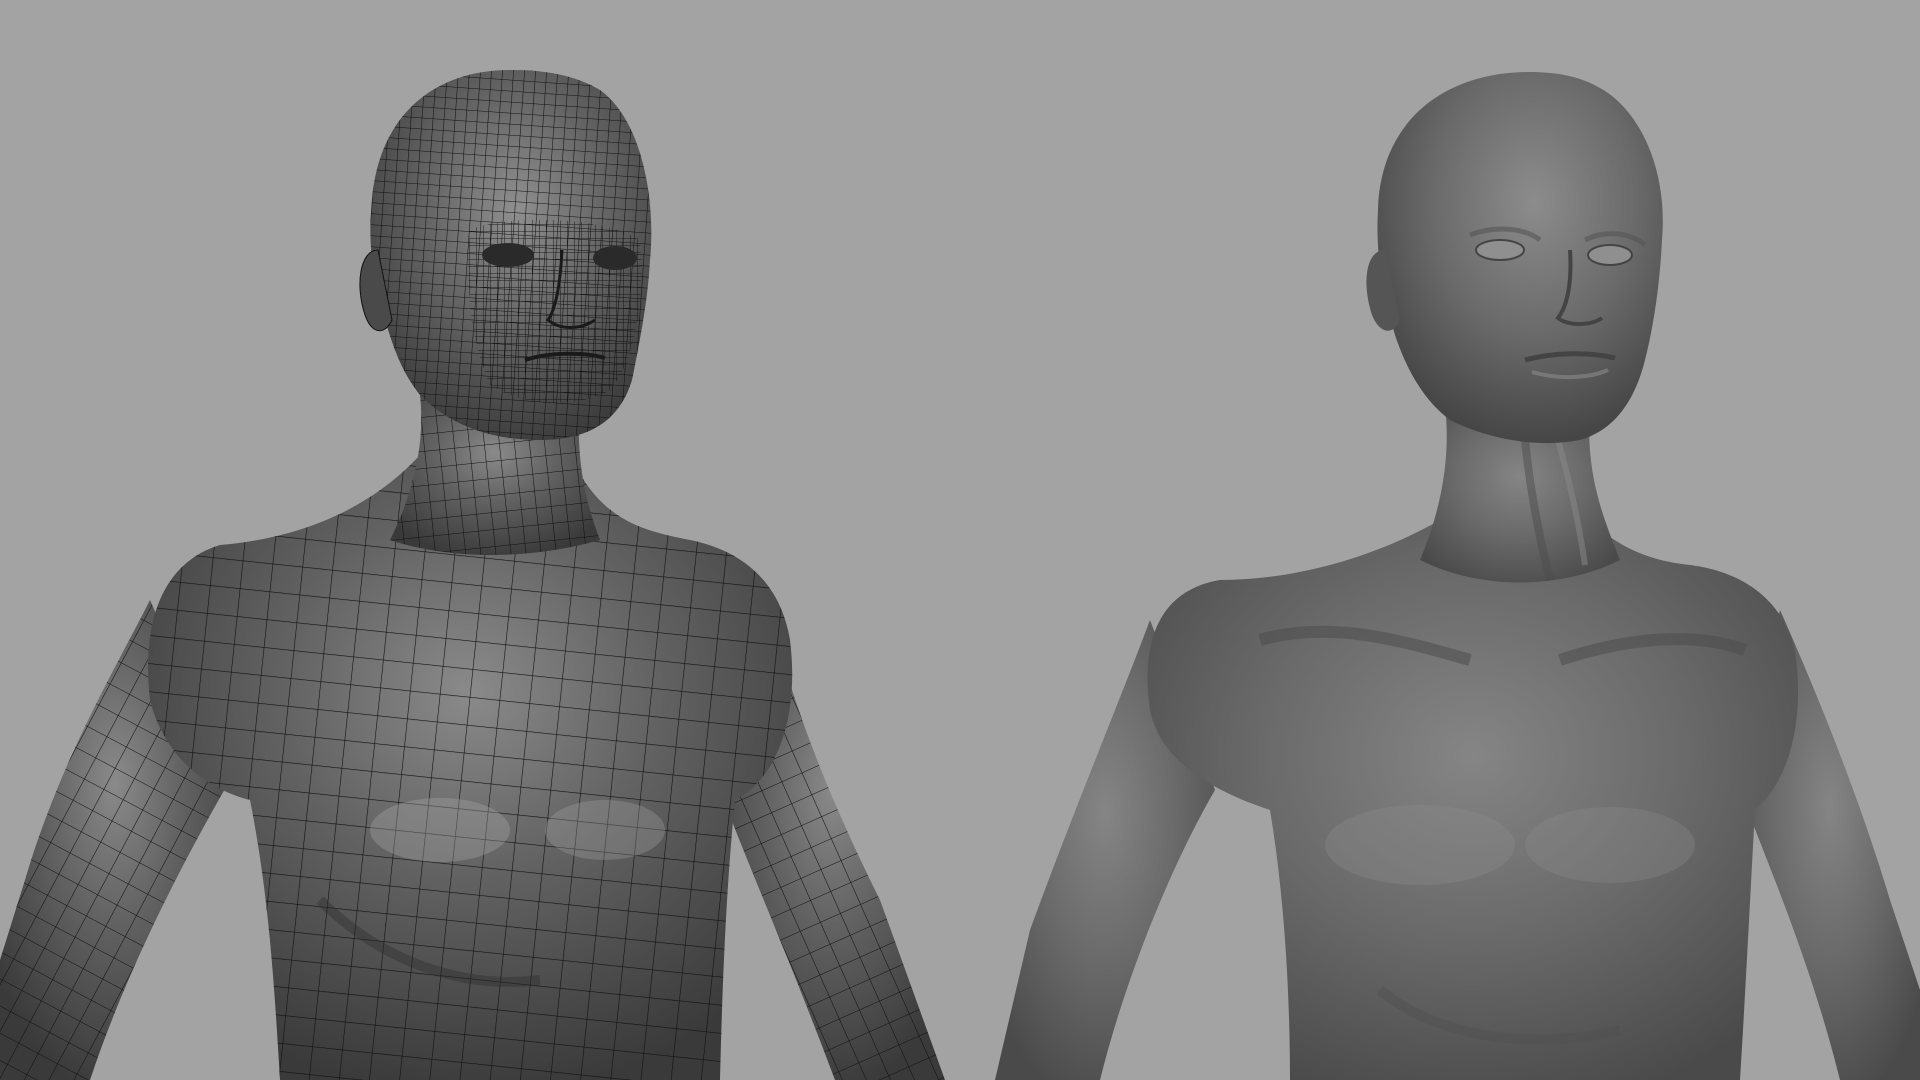 The width and height of the screenshot is (1920, 1080). Describe the element at coordinates (508, 255) in the screenshot. I see `wireframe-left-eye` at that location.